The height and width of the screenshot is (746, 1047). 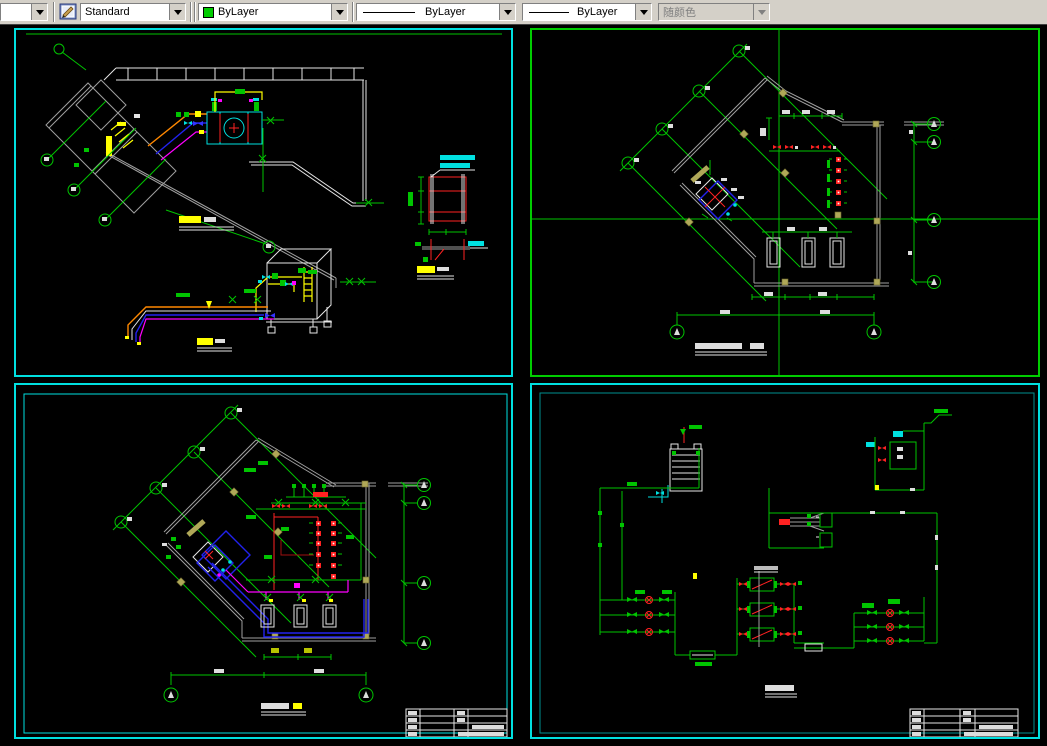 What do you see at coordinates (909, 450) in the screenshot?
I see `expansion-tank-assembly` at bounding box center [909, 450].